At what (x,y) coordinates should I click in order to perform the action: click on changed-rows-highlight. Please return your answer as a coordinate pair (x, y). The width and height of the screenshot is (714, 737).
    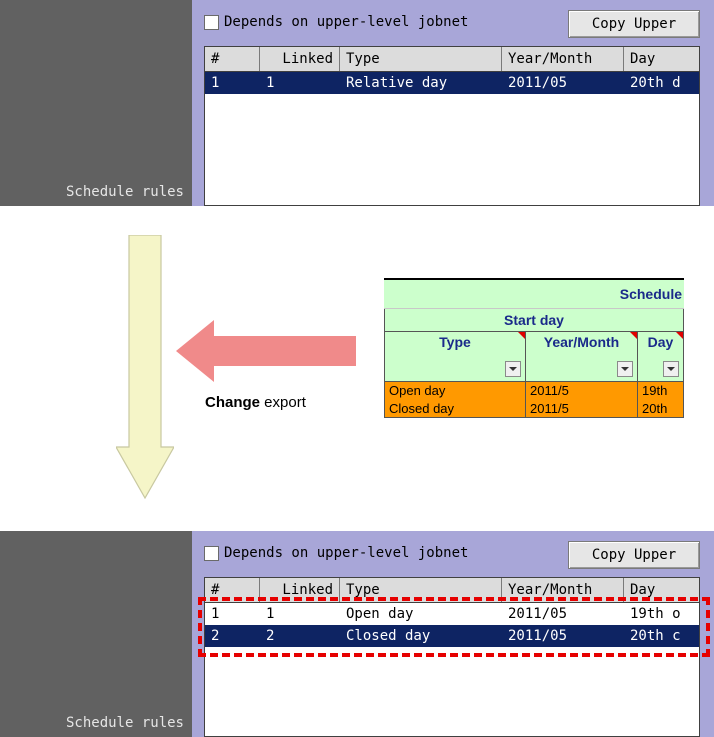
    Looking at the image, I should click on (454, 627).